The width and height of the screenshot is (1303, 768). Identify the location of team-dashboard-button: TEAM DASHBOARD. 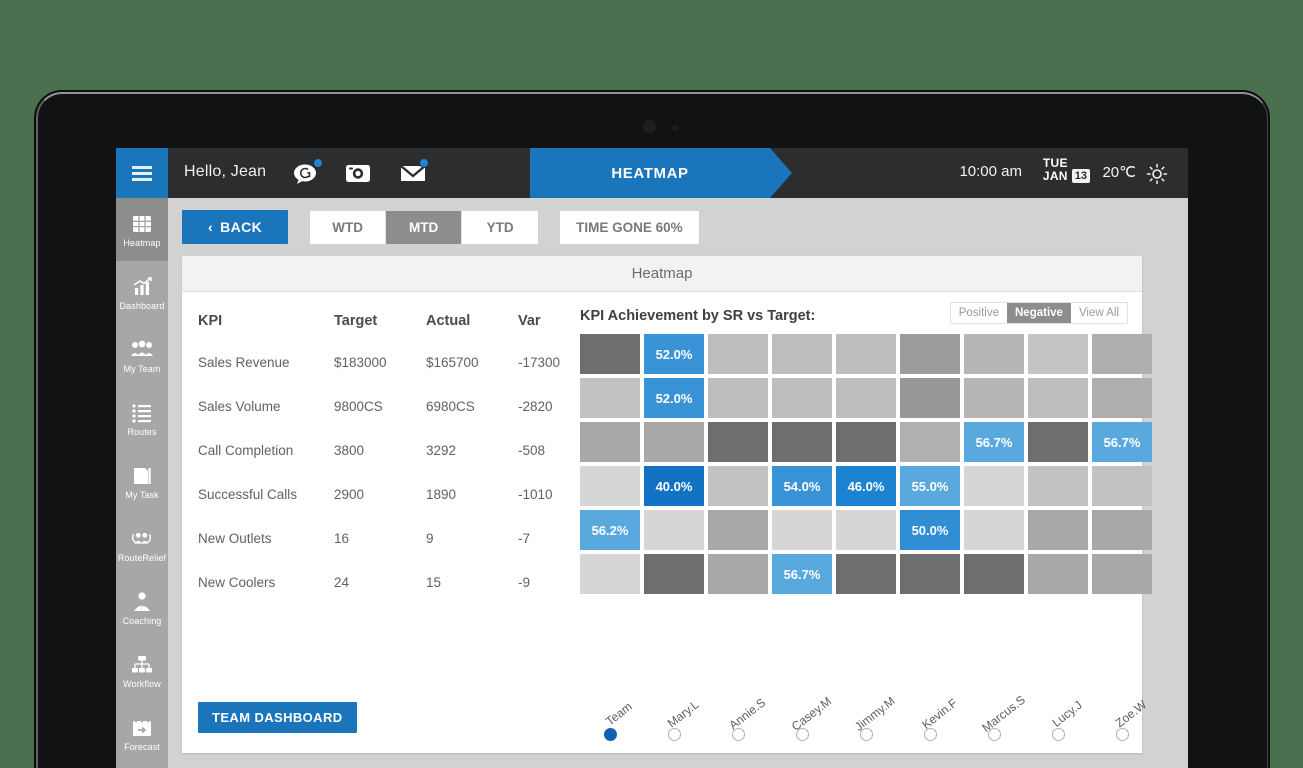
(277, 717).